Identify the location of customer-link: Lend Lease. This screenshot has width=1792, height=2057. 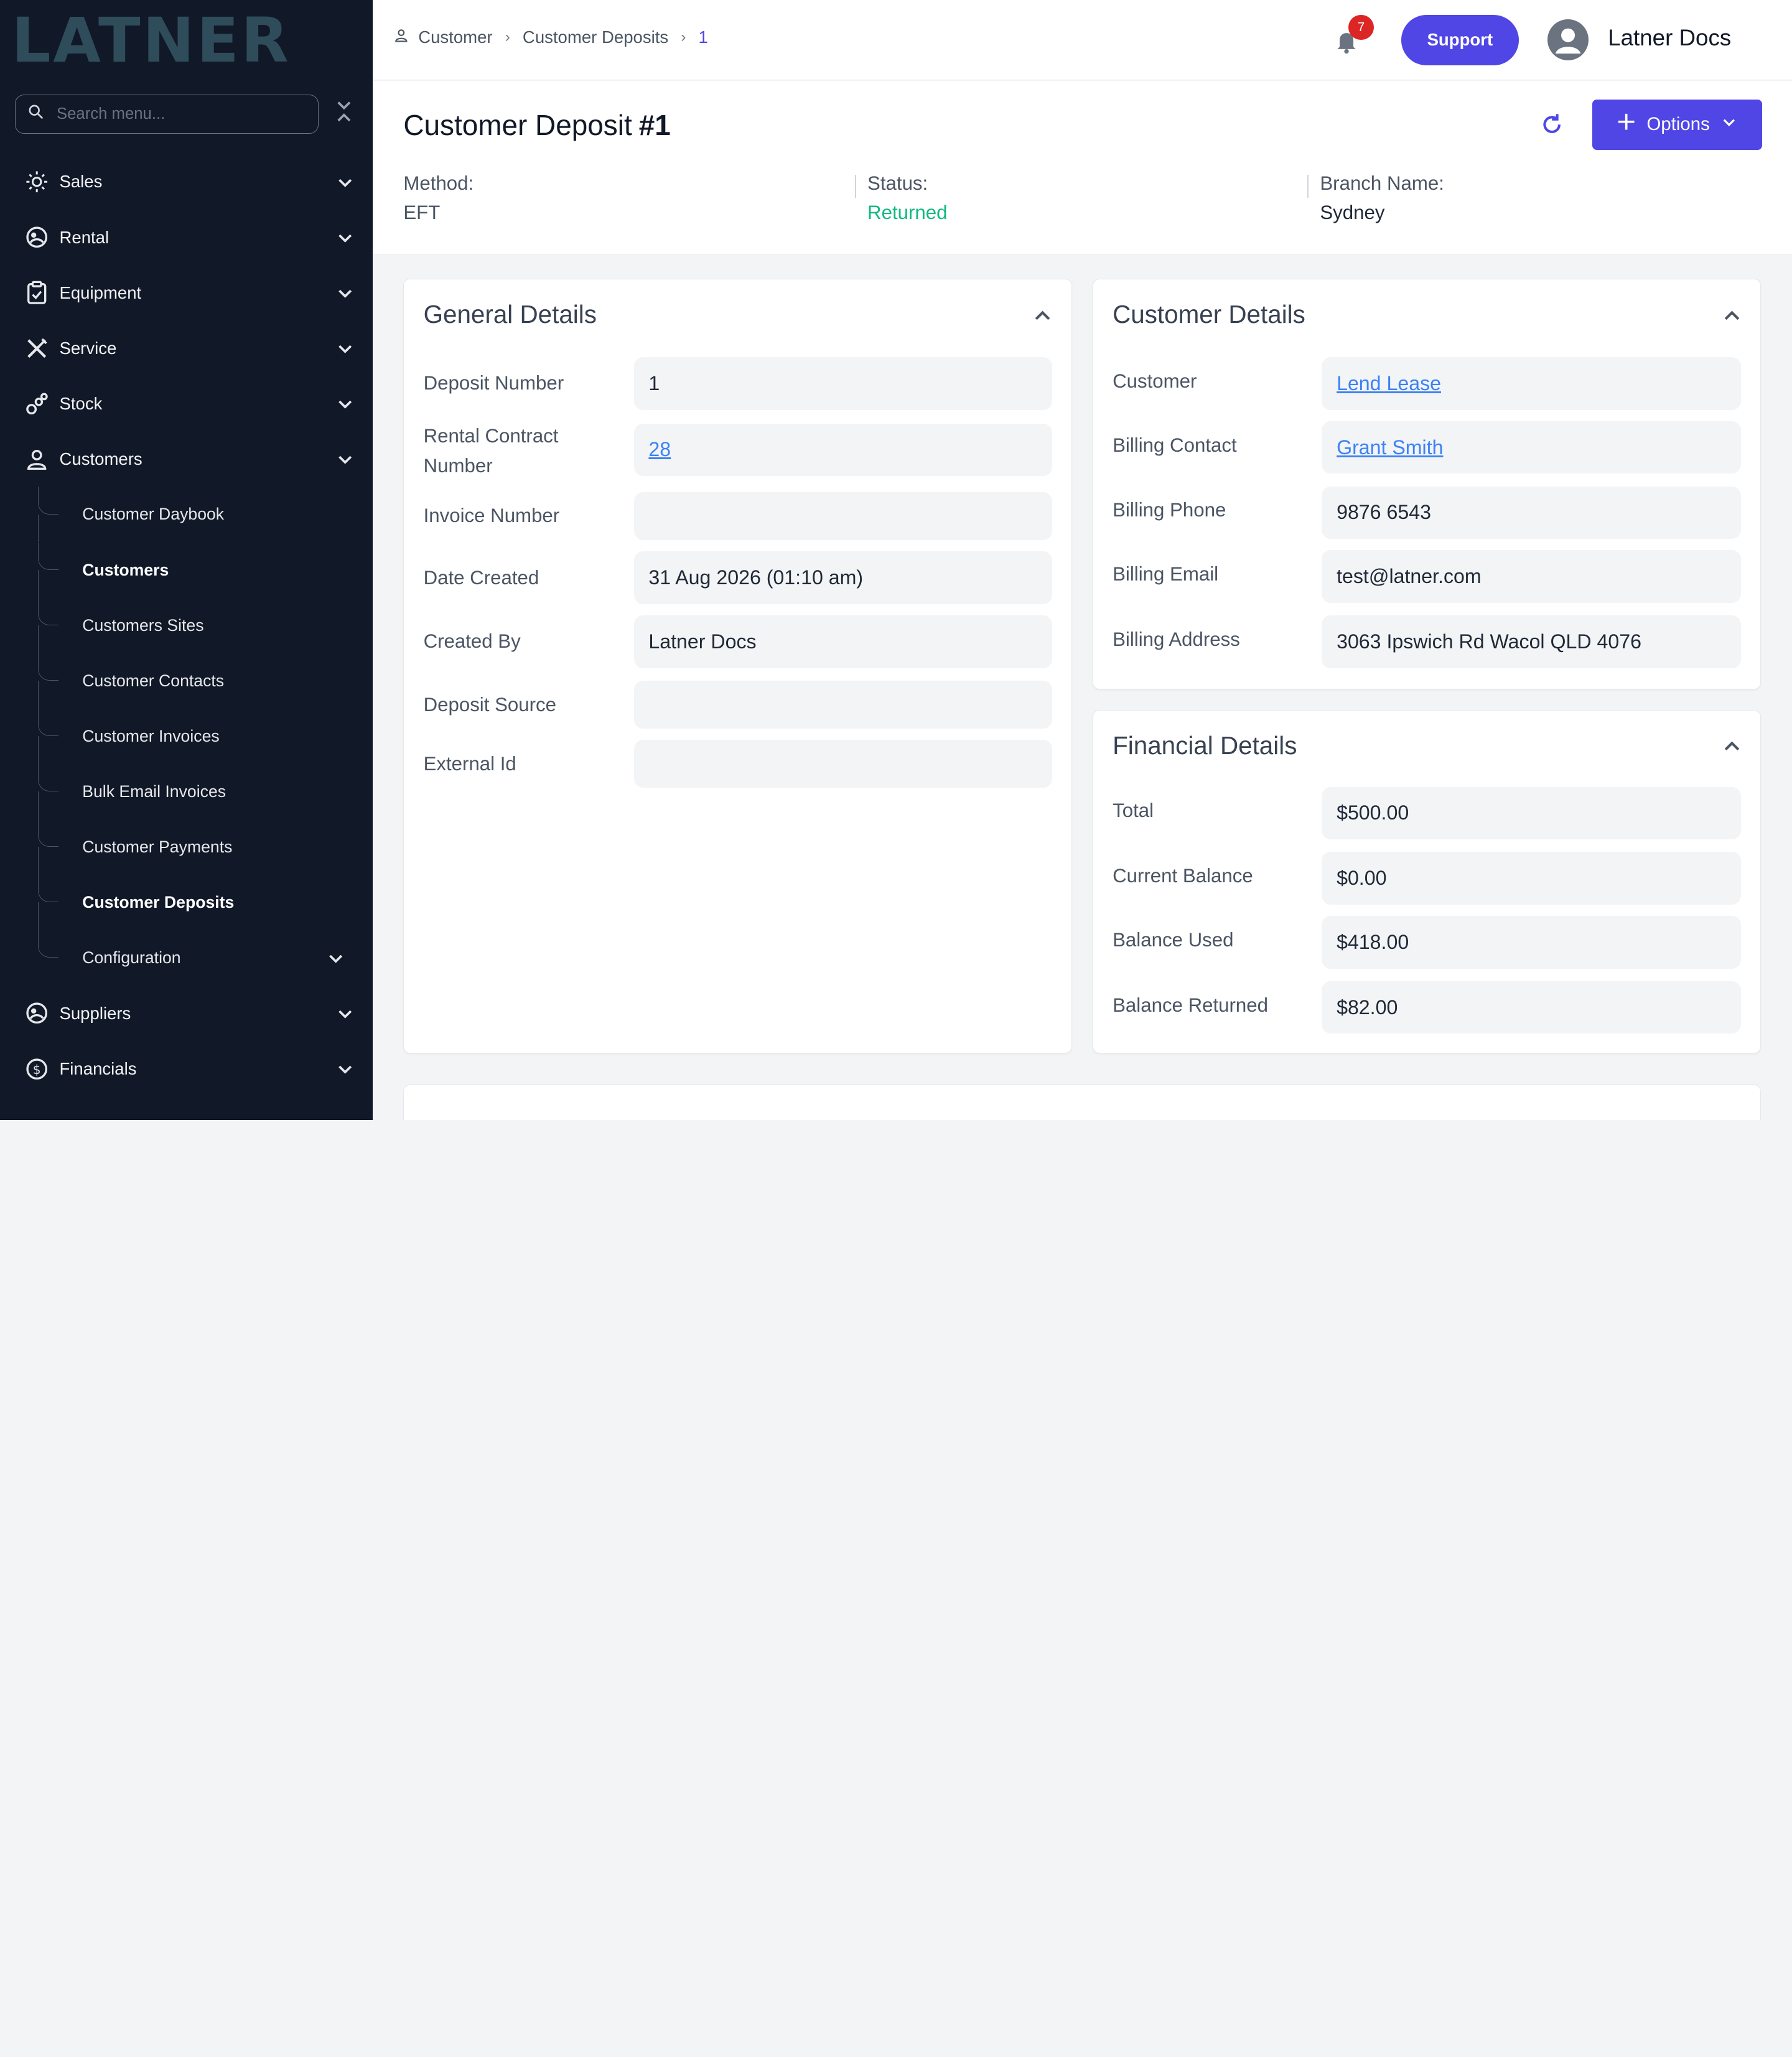
(1389, 383).